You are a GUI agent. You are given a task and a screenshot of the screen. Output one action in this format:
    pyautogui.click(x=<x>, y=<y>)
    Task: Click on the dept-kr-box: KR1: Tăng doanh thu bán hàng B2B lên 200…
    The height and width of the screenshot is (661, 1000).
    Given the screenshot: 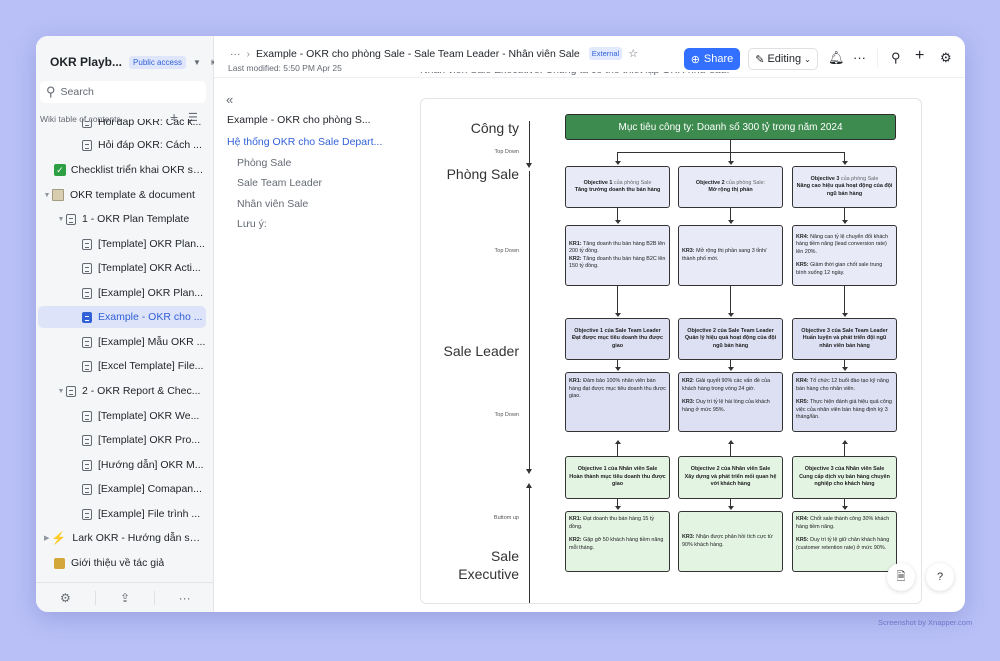 What is the action you would take?
    pyautogui.click(x=617, y=255)
    